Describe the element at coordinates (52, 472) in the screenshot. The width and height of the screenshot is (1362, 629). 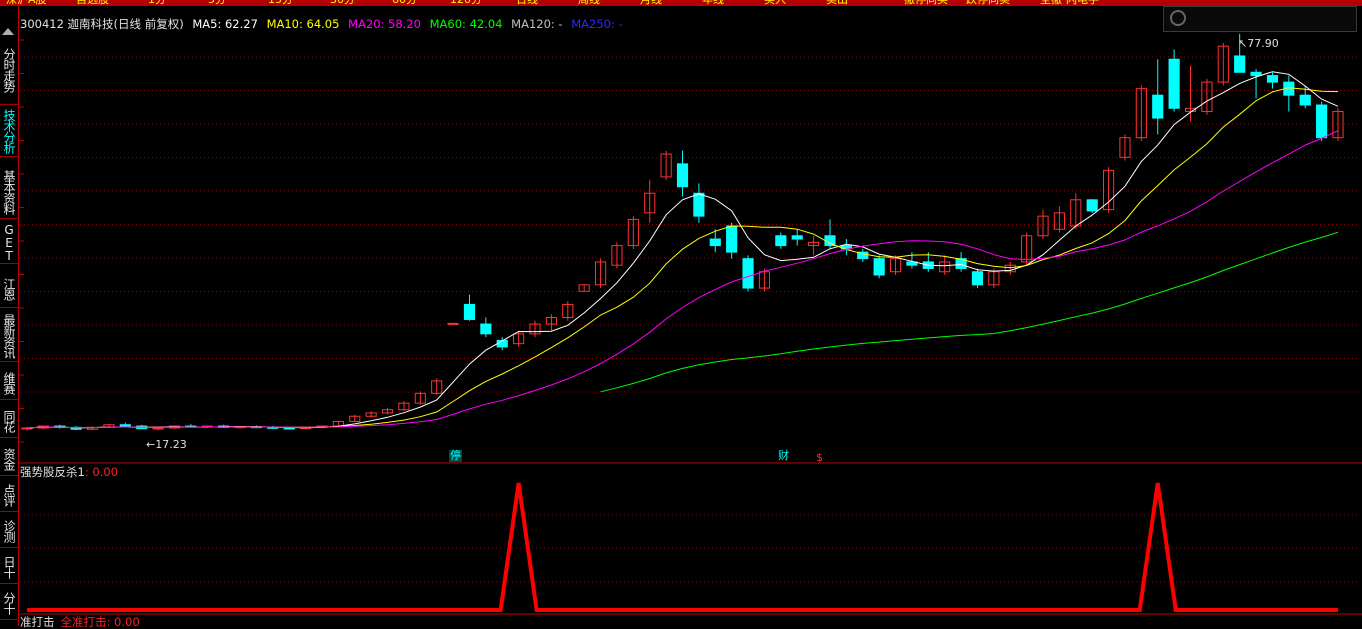
I see `indicator-name: 强势股反杀1` at that location.